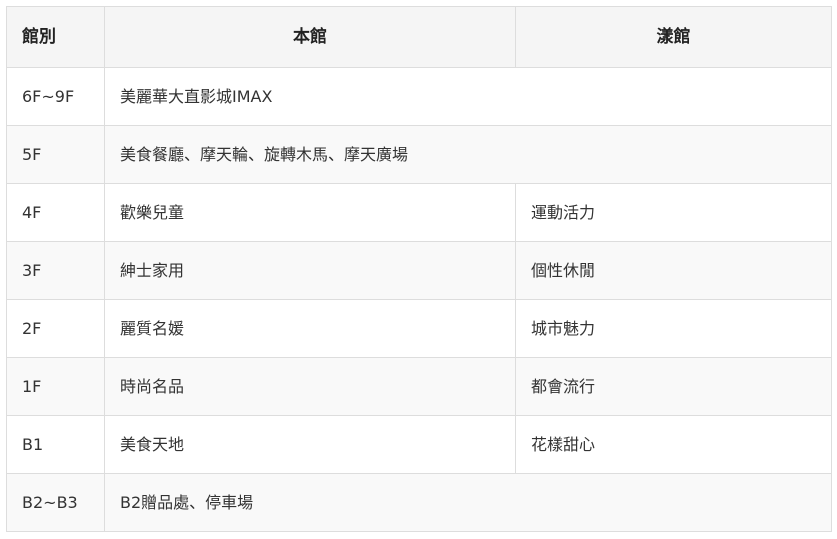 This screenshot has height=539, width=837. I want to click on main-building-cell: 美食天地, so click(310, 444).